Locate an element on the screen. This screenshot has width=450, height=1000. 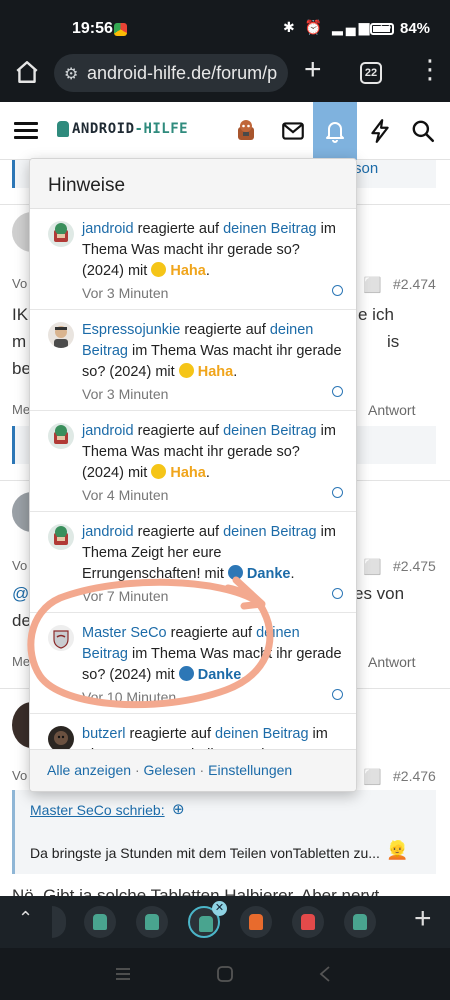
whats-new-bolt-icon is located at coordinates (380, 131).